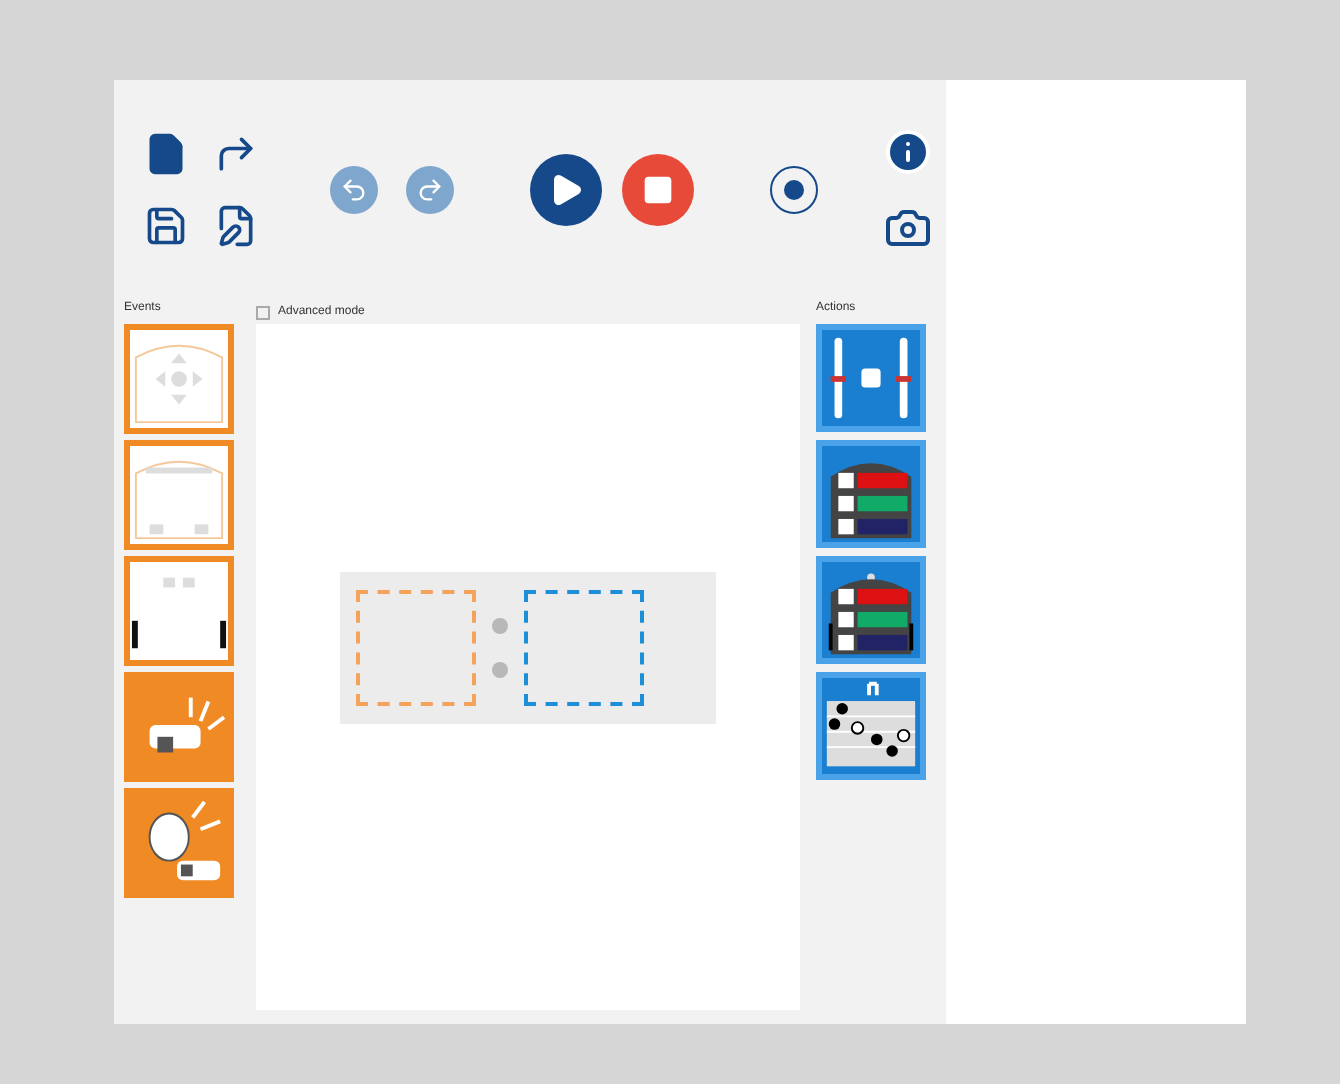 The image size is (1340, 1084). I want to click on redo-button, so click(430, 190).